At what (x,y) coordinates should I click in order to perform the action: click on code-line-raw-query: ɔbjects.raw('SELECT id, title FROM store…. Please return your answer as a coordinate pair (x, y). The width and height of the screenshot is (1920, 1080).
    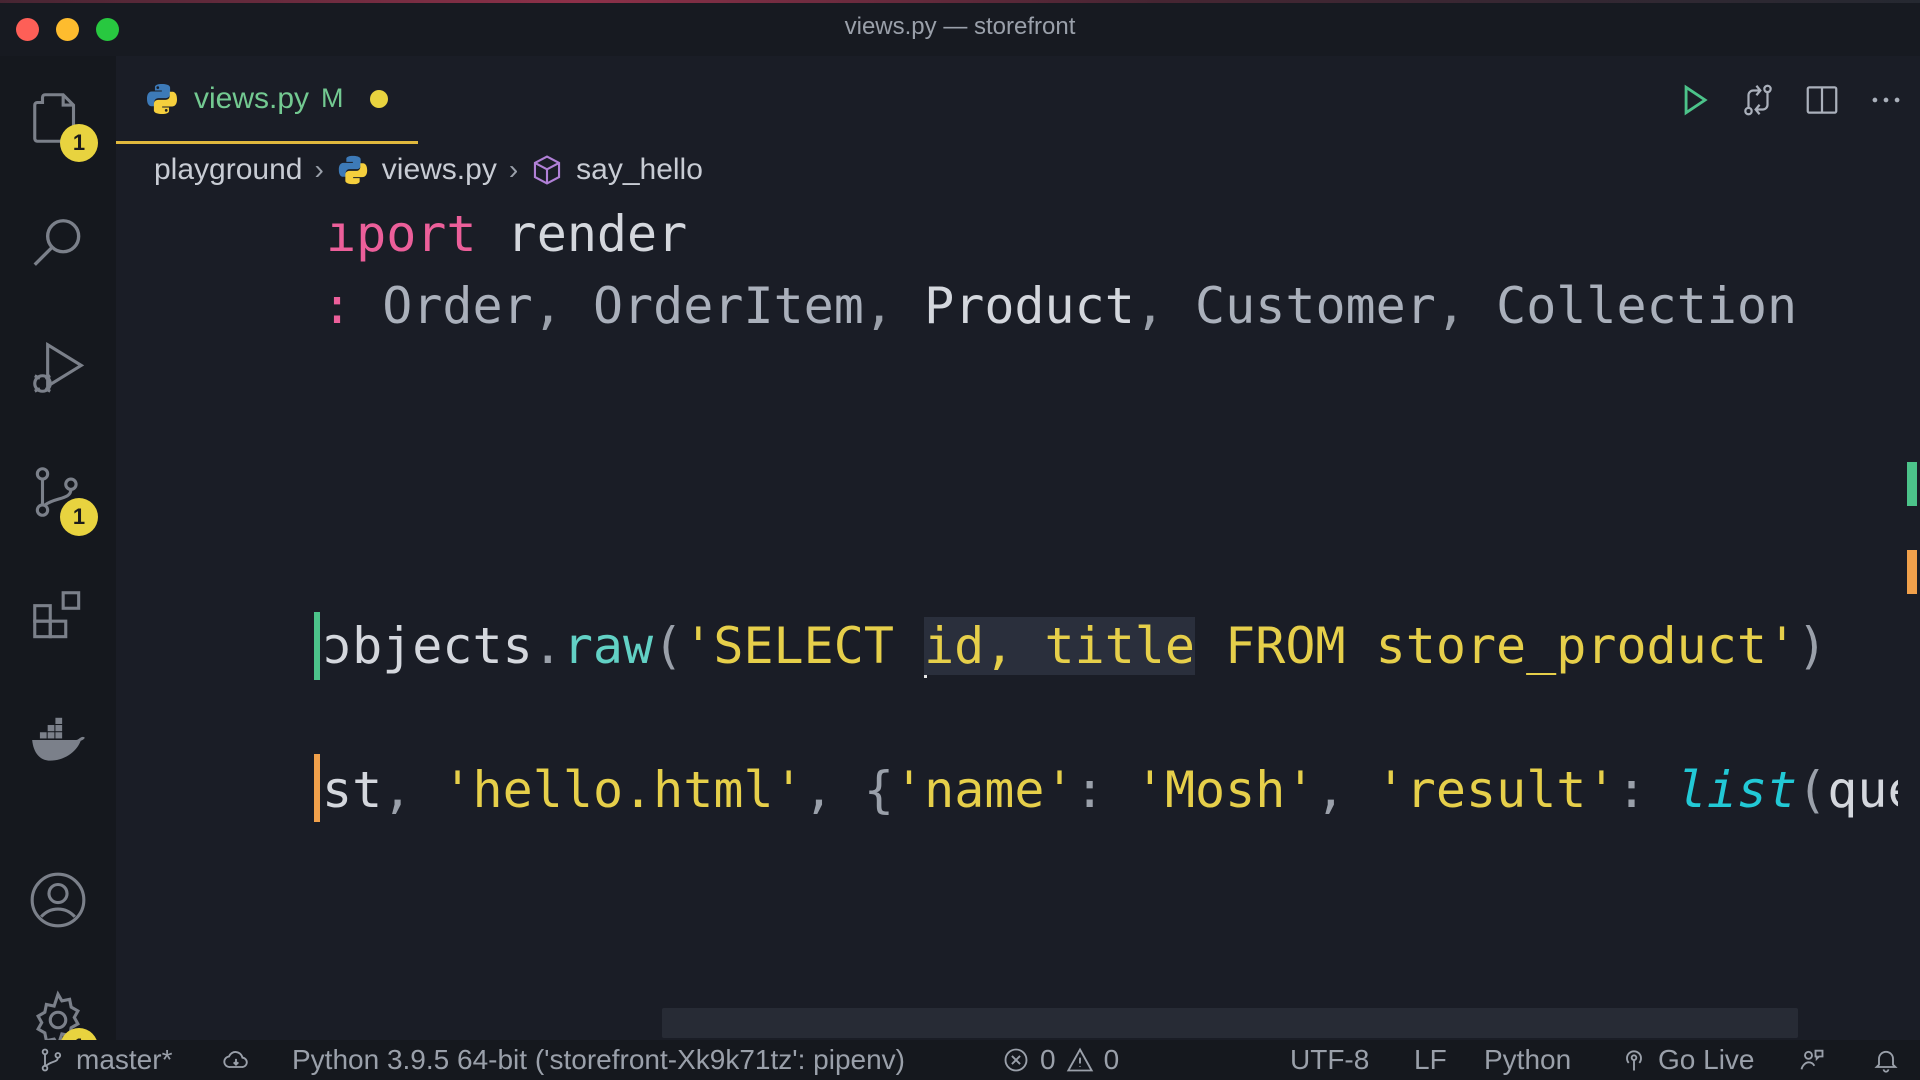
    Looking at the image, I should click on (1074, 646).